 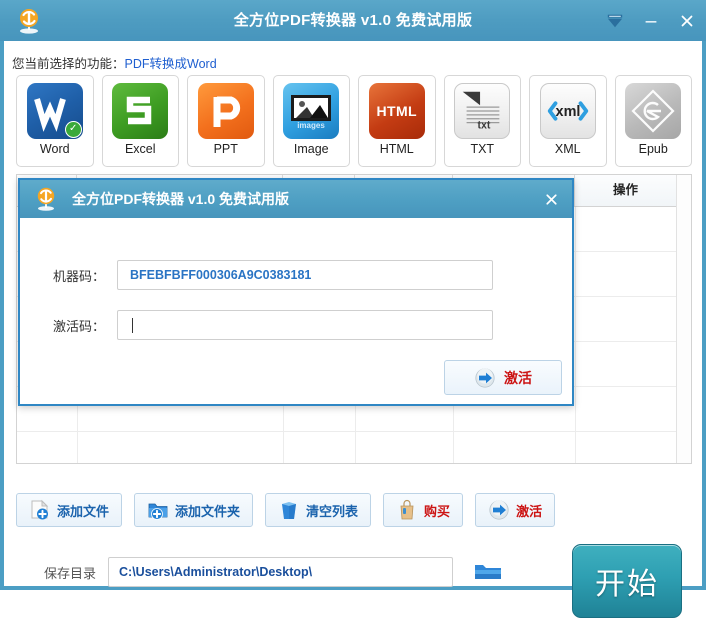 What do you see at coordinates (54, 149) in the screenshot?
I see `format-label-word: Word` at bounding box center [54, 149].